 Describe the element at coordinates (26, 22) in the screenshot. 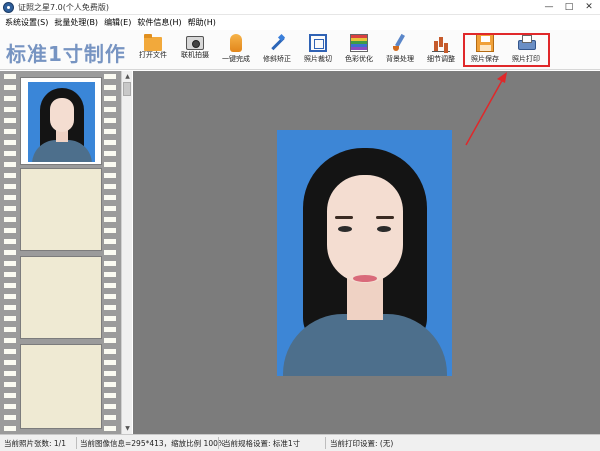

I see `menu-system-settings: 系统设置(S)` at that location.